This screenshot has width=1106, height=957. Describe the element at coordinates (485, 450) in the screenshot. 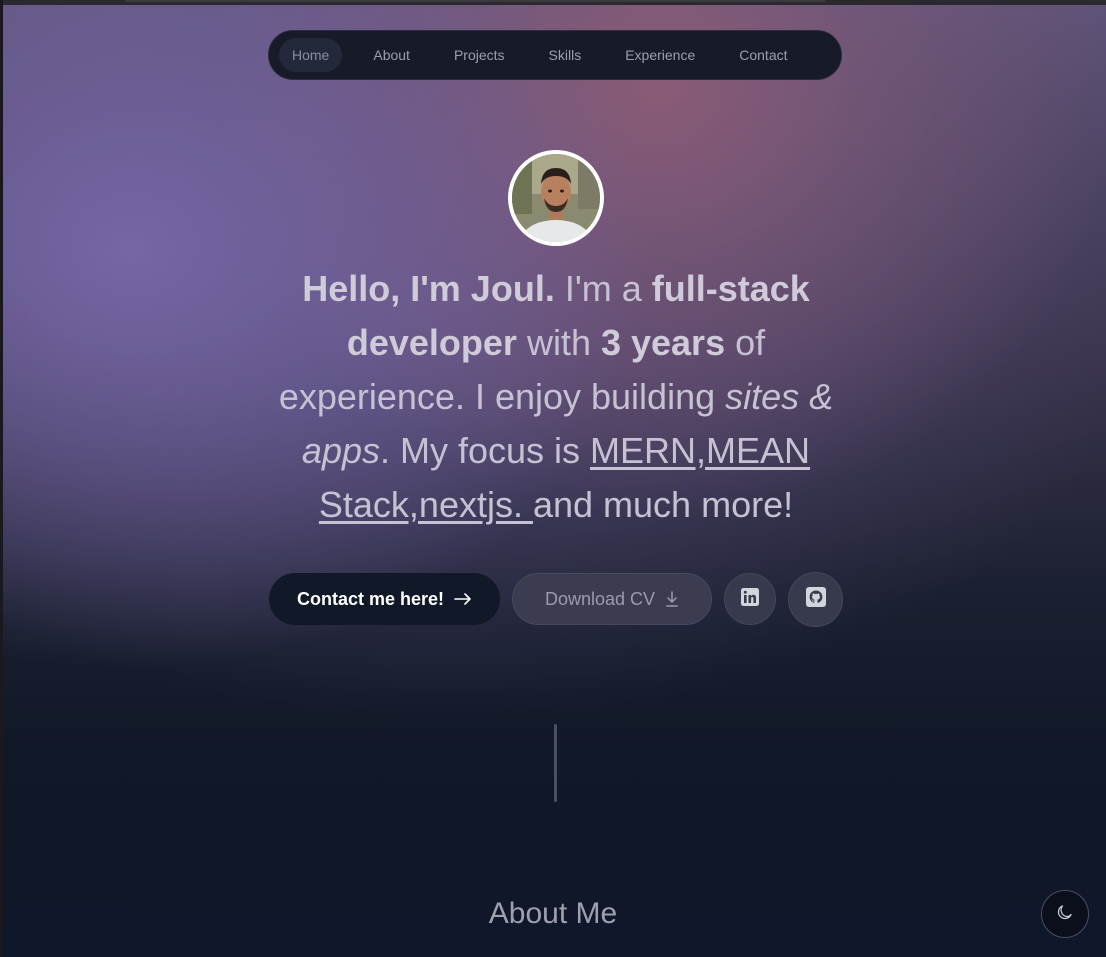

I see `hero-text-segment: . My focus is` at that location.